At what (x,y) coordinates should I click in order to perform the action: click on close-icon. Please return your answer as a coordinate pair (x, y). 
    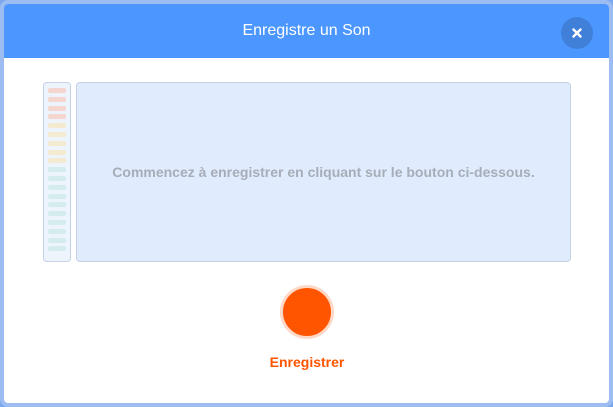
    Looking at the image, I should click on (577, 33).